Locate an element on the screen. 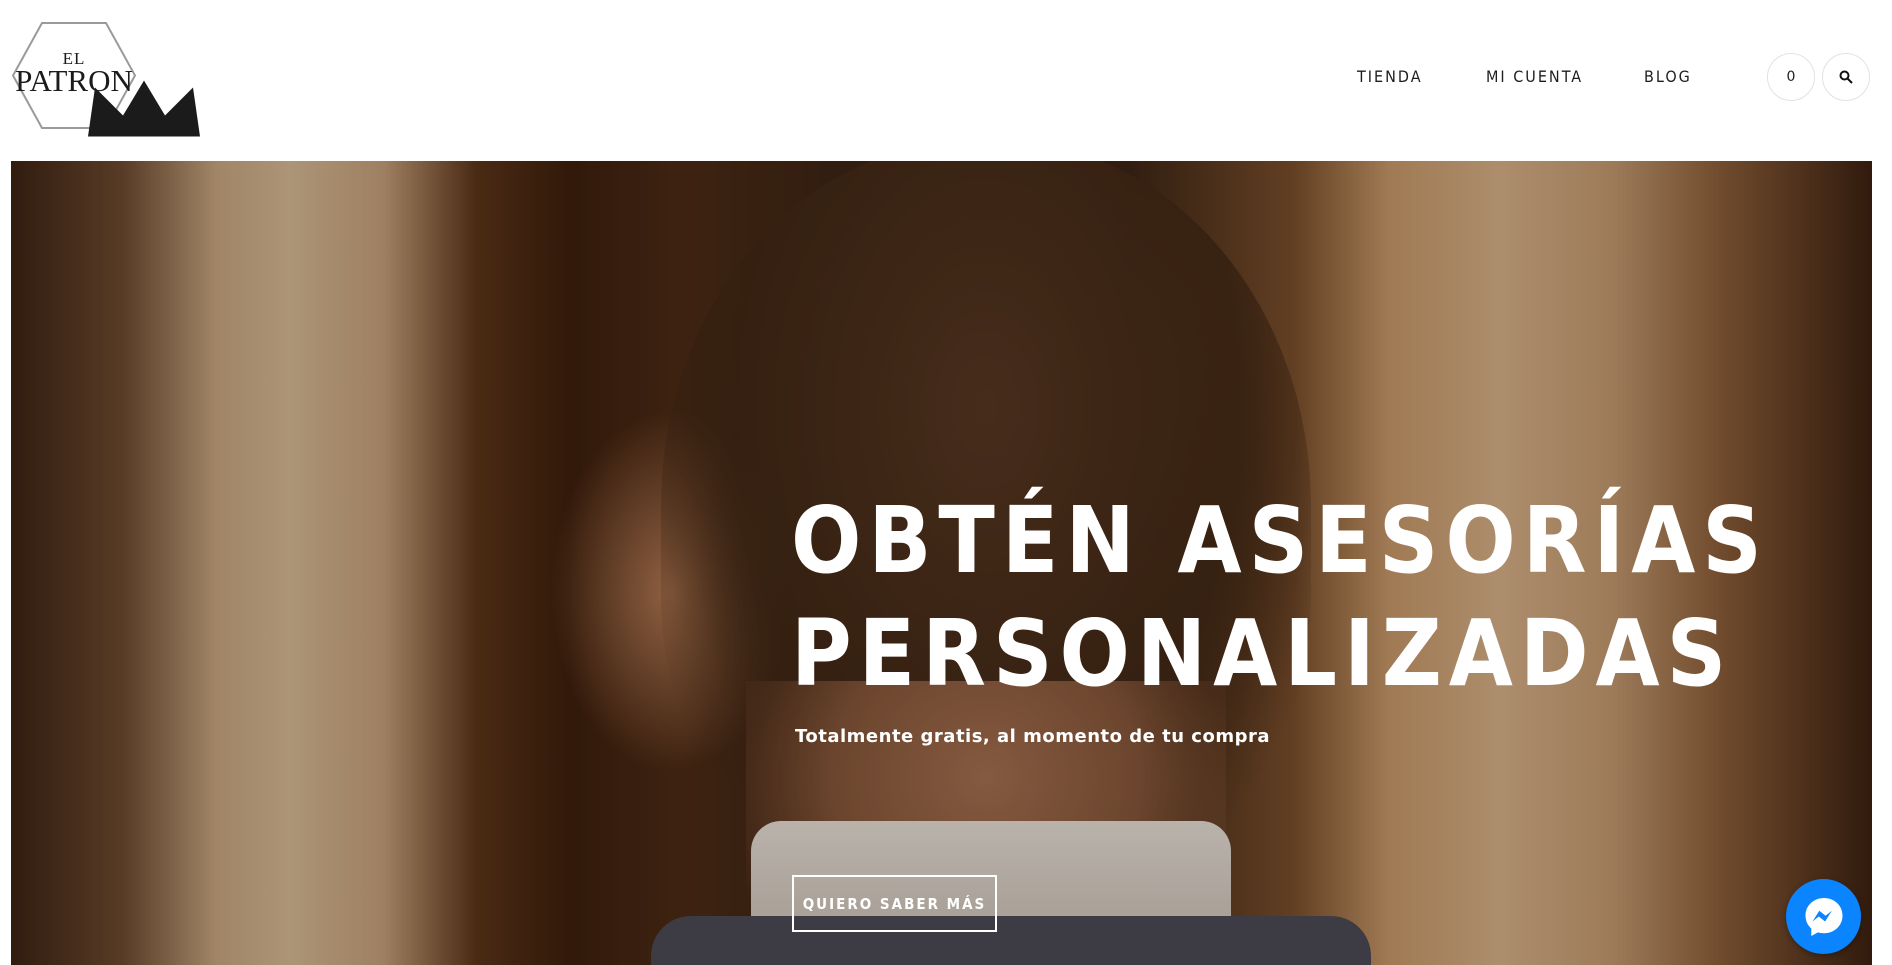 This screenshot has height=965, width=1892. nav-item-blog: BLOG is located at coordinates (1668, 76).